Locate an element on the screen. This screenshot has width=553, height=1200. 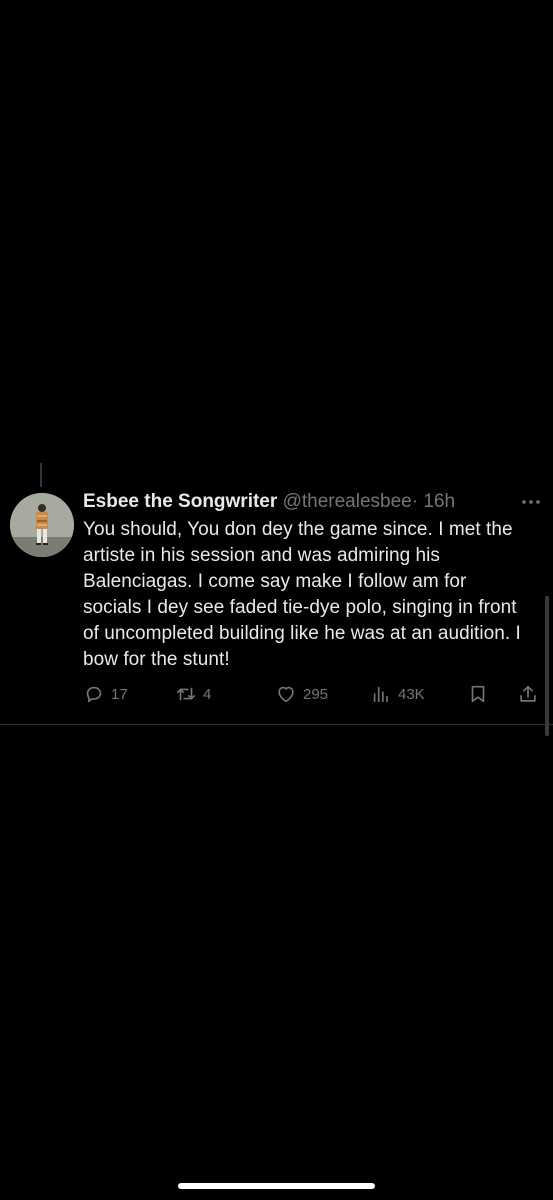
more-options-button is located at coordinates (531, 502).